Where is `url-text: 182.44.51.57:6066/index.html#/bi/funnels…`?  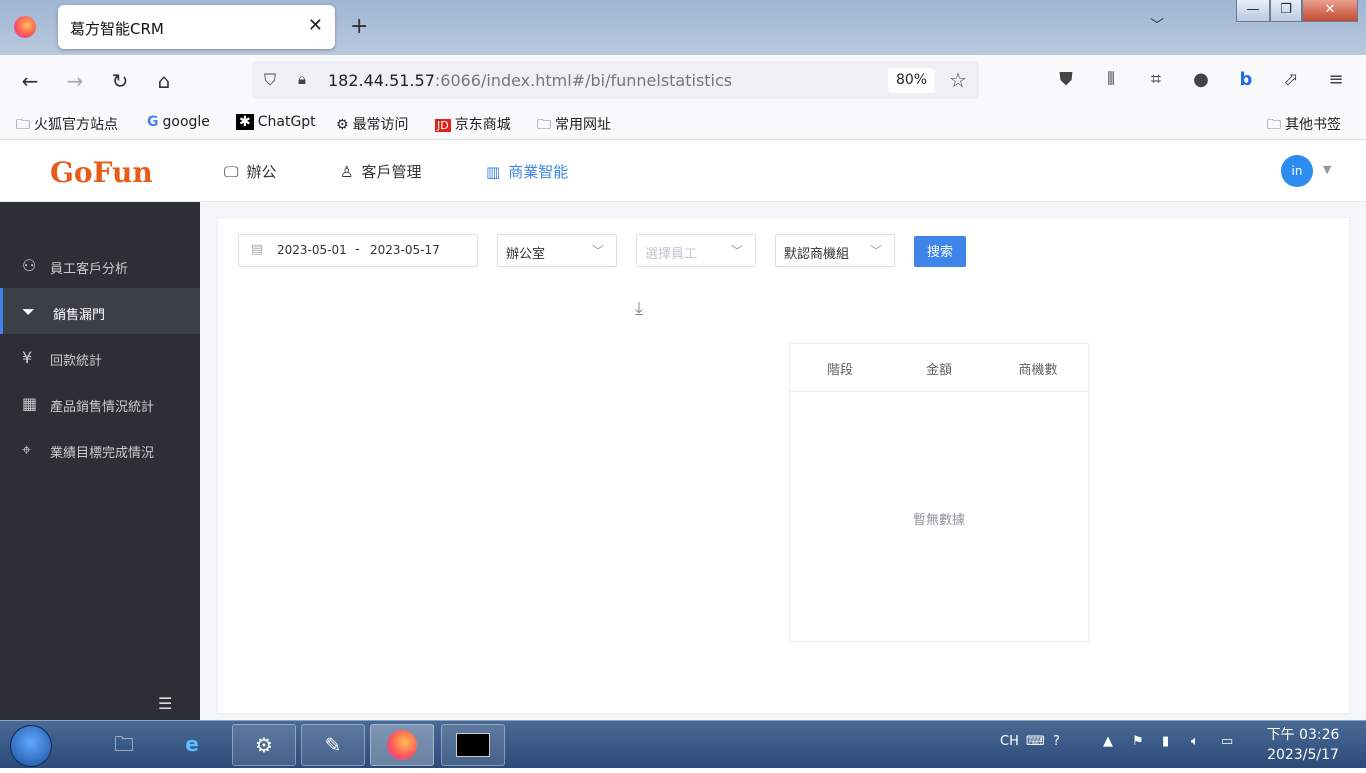
url-text: 182.44.51.57:6066/index.html#/bi/funnels… is located at coordinates (530, 80).